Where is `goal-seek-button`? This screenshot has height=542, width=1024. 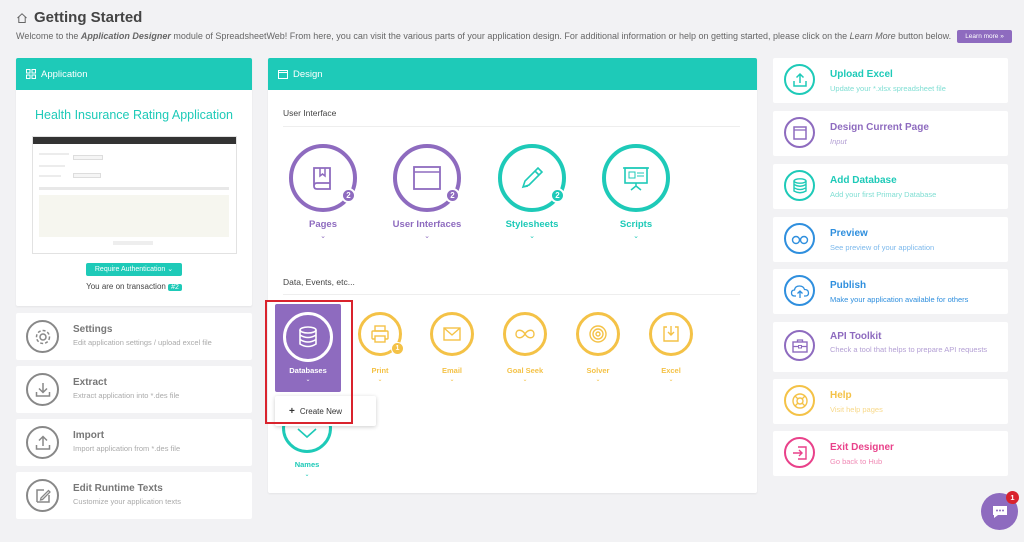
goal-seek-button is located at coordinates (525, 334).